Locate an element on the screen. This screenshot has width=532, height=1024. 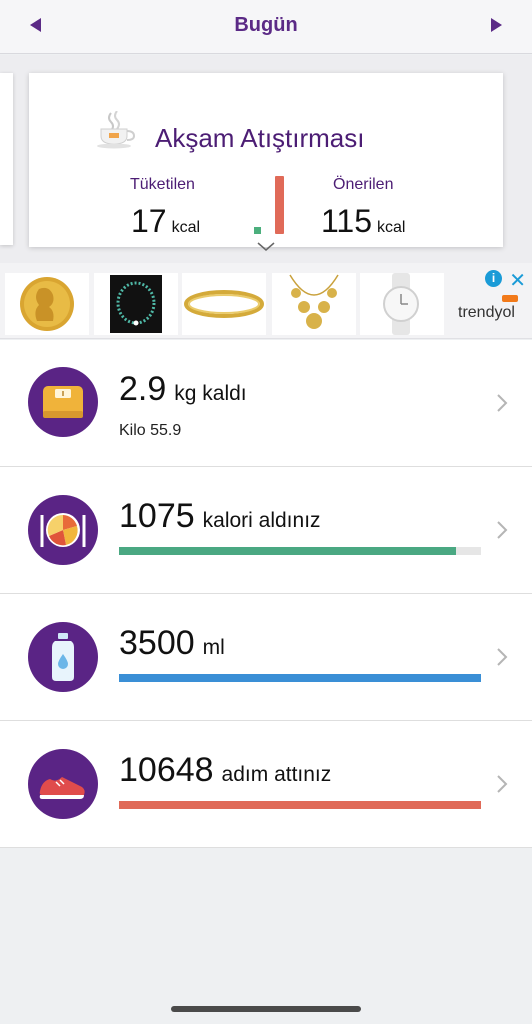
calories-value: 1075 kalori aldınız is located at coordinates (220, 516).